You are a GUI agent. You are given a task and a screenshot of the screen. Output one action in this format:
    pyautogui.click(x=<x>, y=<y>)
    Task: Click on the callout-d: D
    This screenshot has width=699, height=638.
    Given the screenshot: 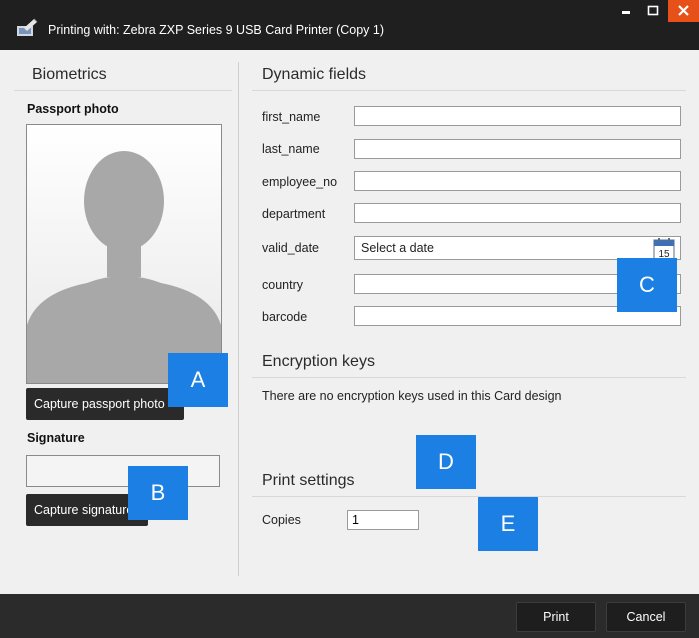 What is the action you would take?
    pyautogui.click(x=446, y=462)
    